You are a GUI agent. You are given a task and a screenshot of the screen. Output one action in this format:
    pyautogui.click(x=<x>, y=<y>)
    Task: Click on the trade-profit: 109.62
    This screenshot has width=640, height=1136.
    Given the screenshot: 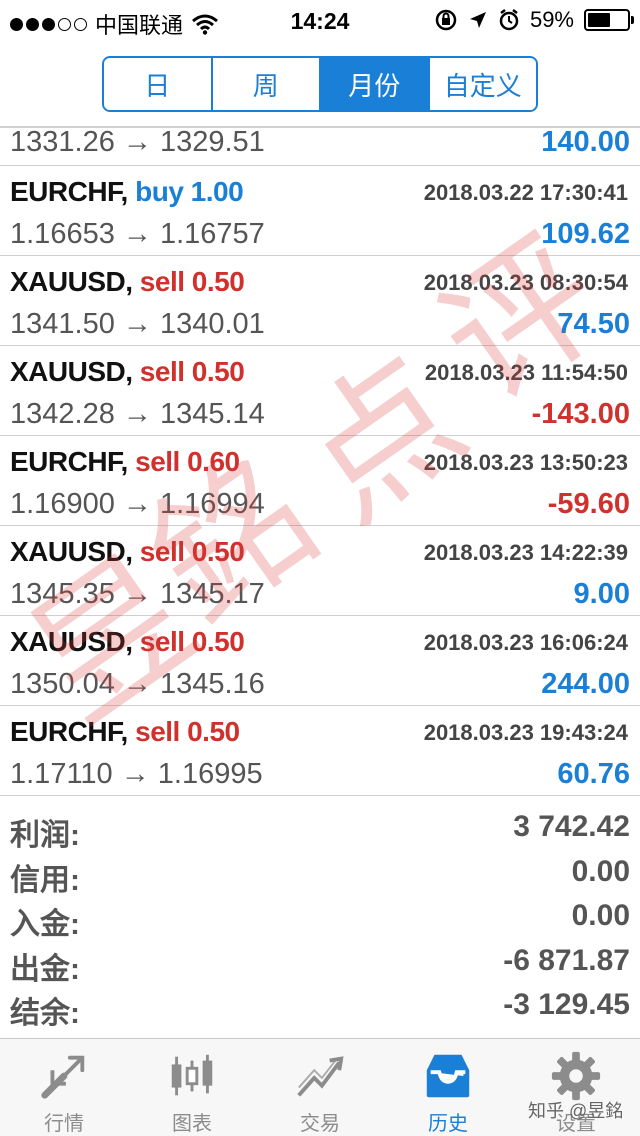 What is the action you would take?
    pyautogui.click(x=585, y=234)
    